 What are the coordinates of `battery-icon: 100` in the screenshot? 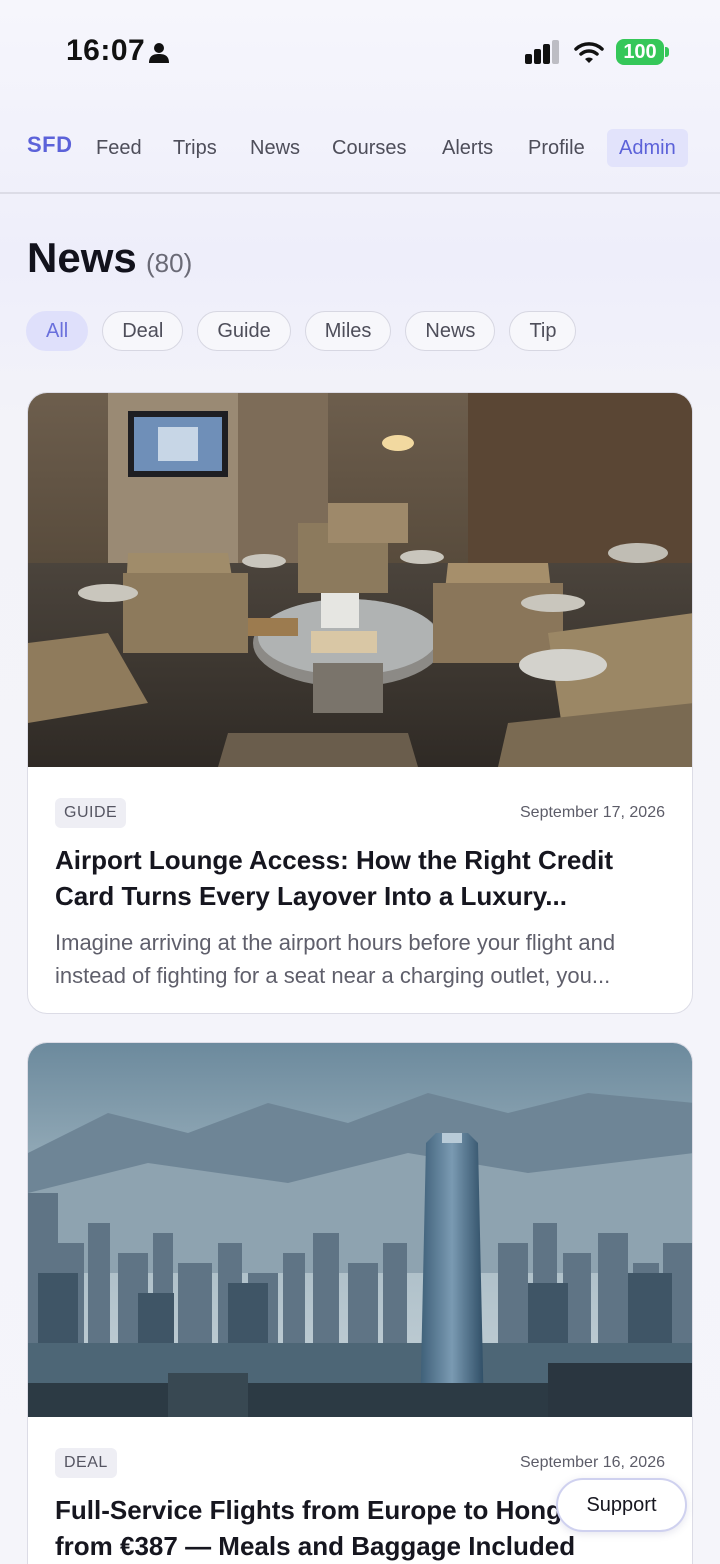 It's located at (640, 52).